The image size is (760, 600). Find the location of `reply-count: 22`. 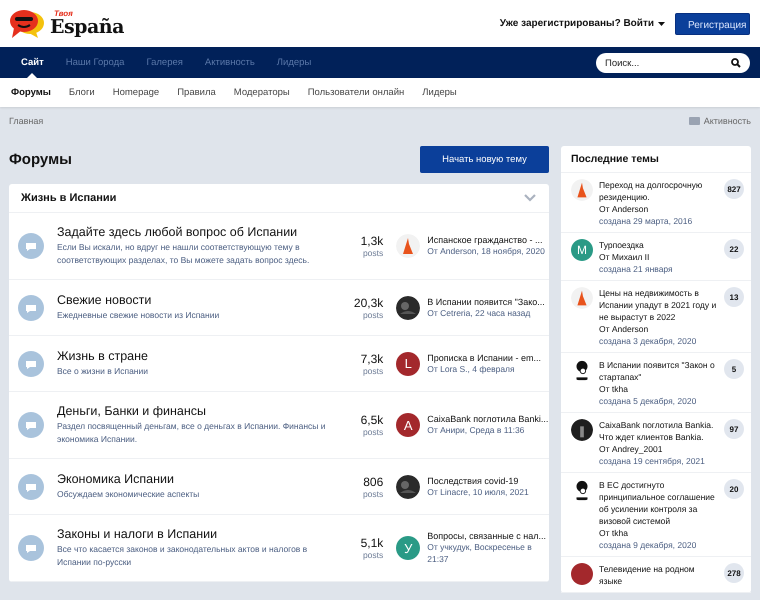

reply-count: 22 is located at coordinates (734, 249).